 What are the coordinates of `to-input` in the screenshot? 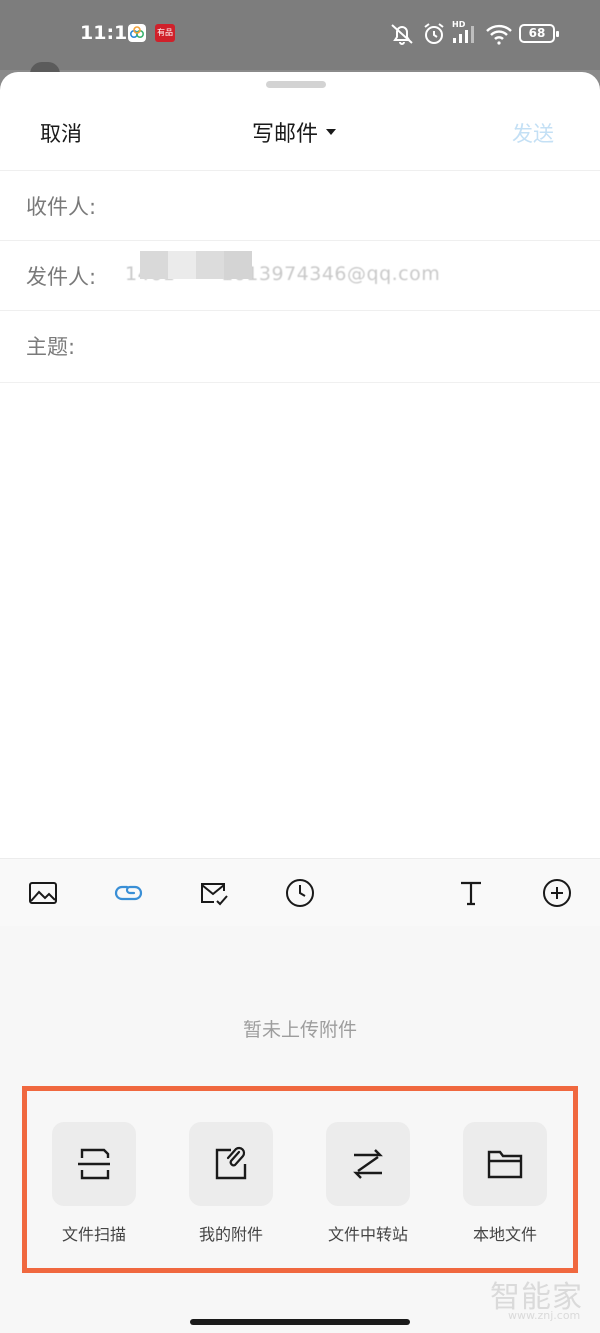 It's located at (342, 205).